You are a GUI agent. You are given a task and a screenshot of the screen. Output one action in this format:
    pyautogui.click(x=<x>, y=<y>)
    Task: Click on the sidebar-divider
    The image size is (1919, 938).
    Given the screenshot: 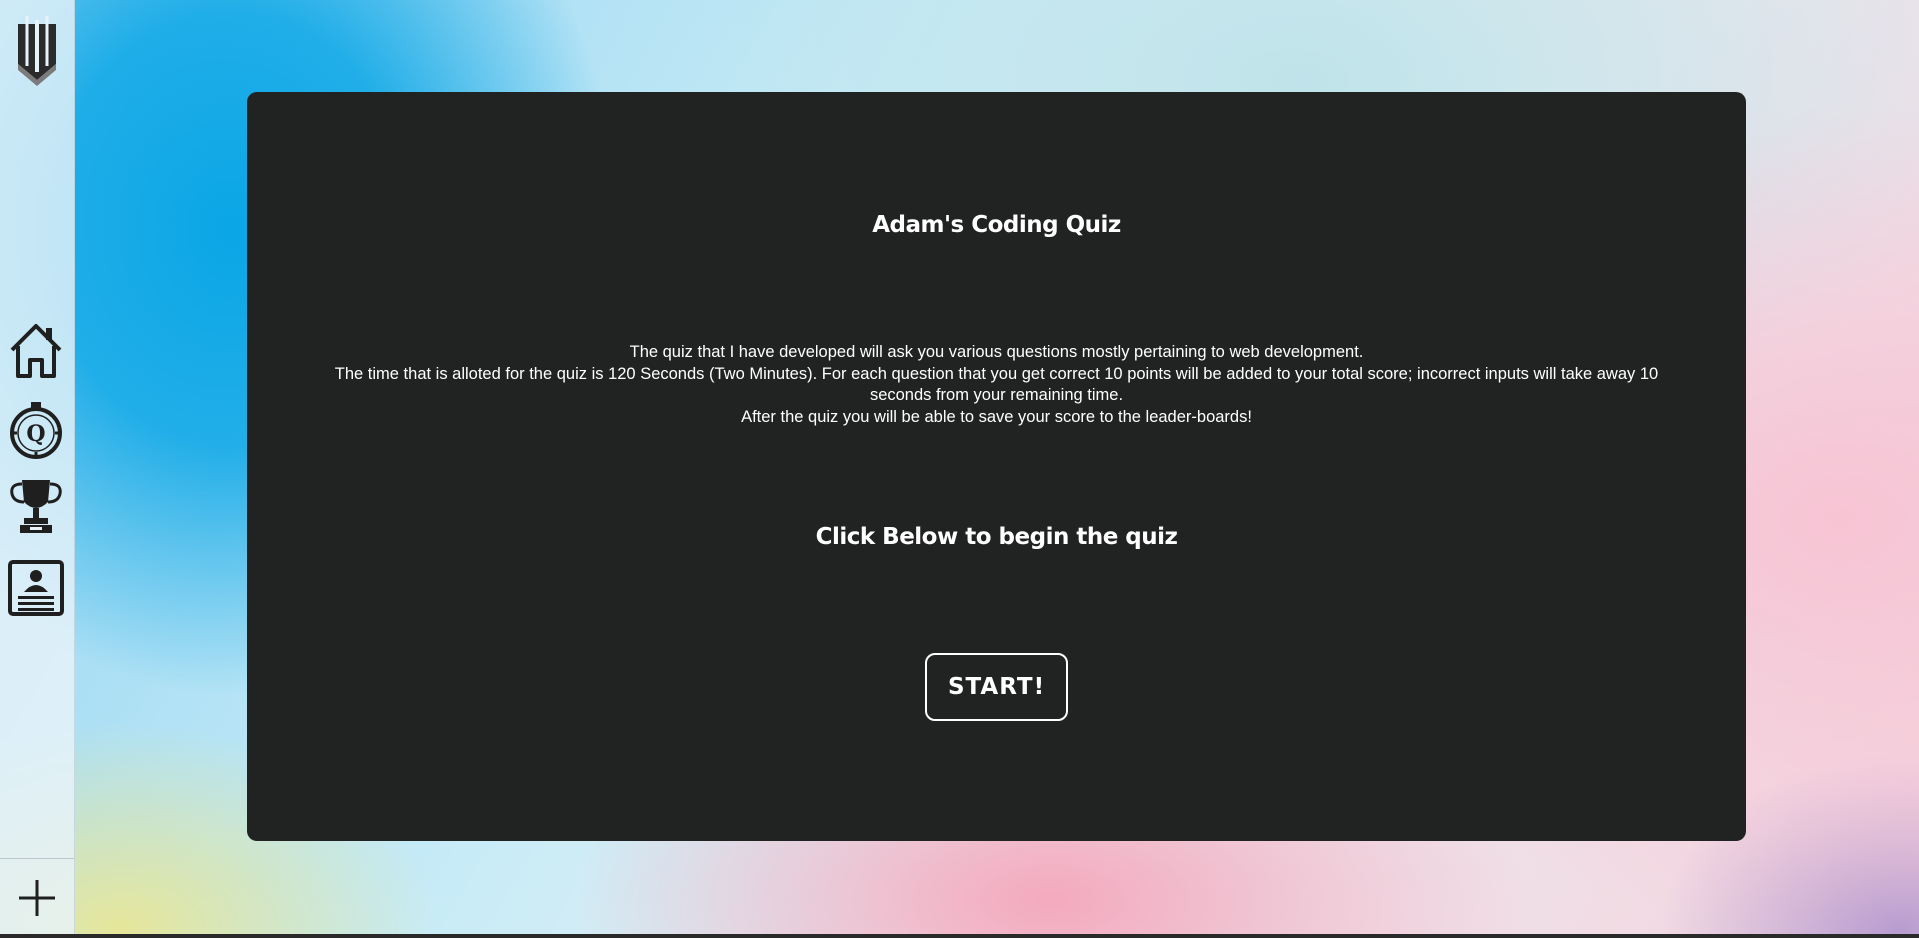 What is the action you would take?
    pyautogui.click(x=37, y=858)
    